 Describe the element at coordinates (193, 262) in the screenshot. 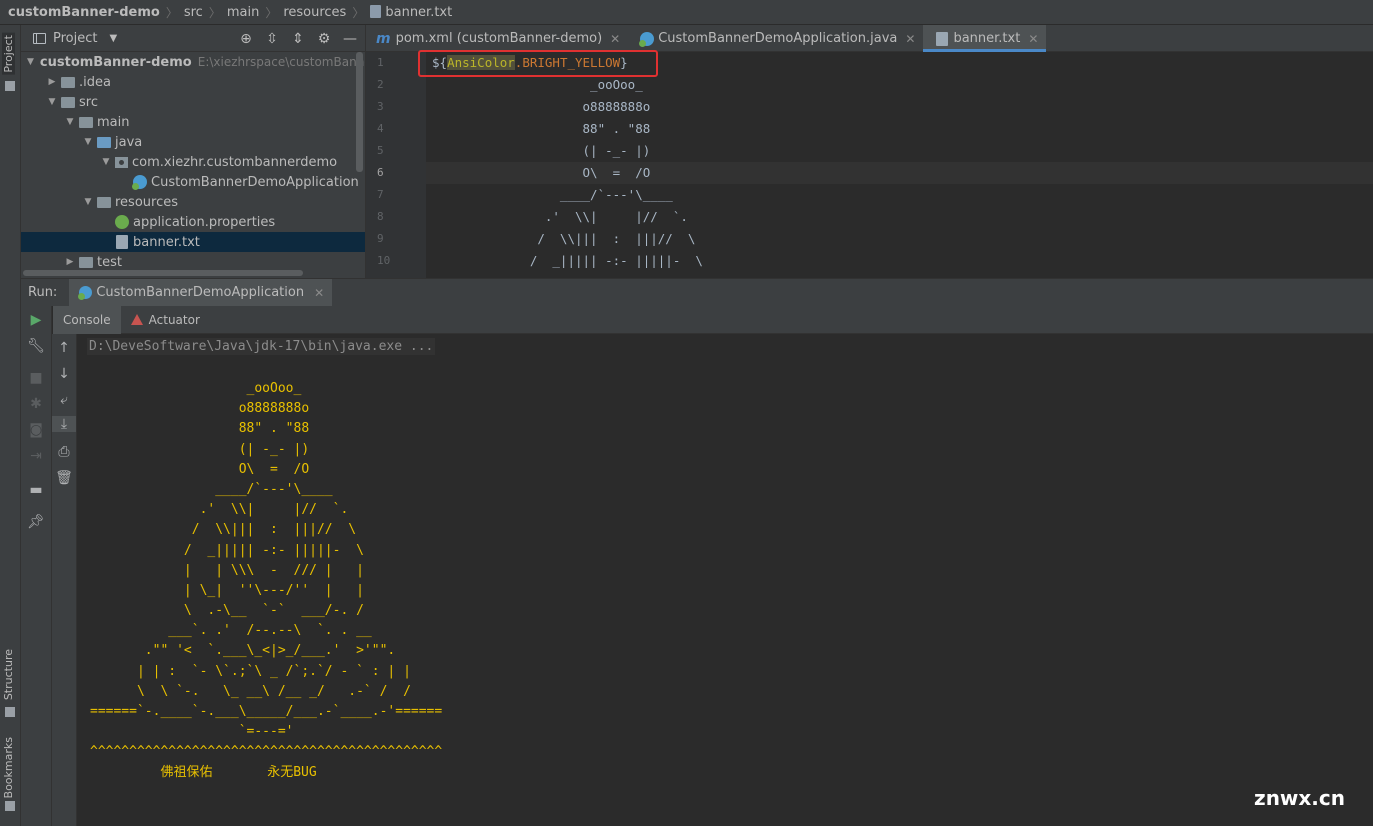

I see `tree-item: ▶ test` at that location.